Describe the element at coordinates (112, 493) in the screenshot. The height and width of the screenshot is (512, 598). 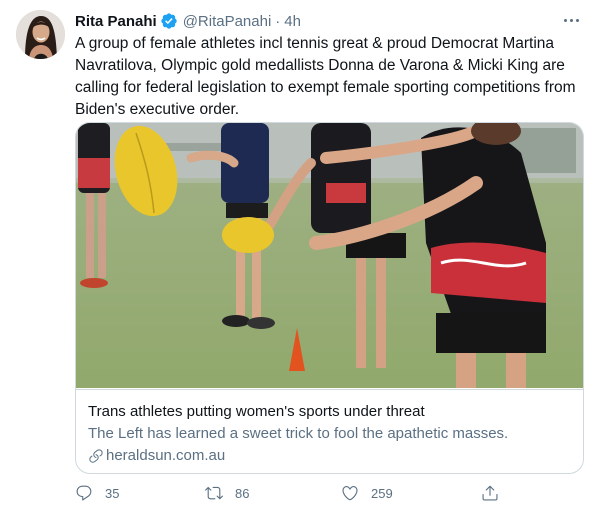
I see `reply-count: 35` at that location.